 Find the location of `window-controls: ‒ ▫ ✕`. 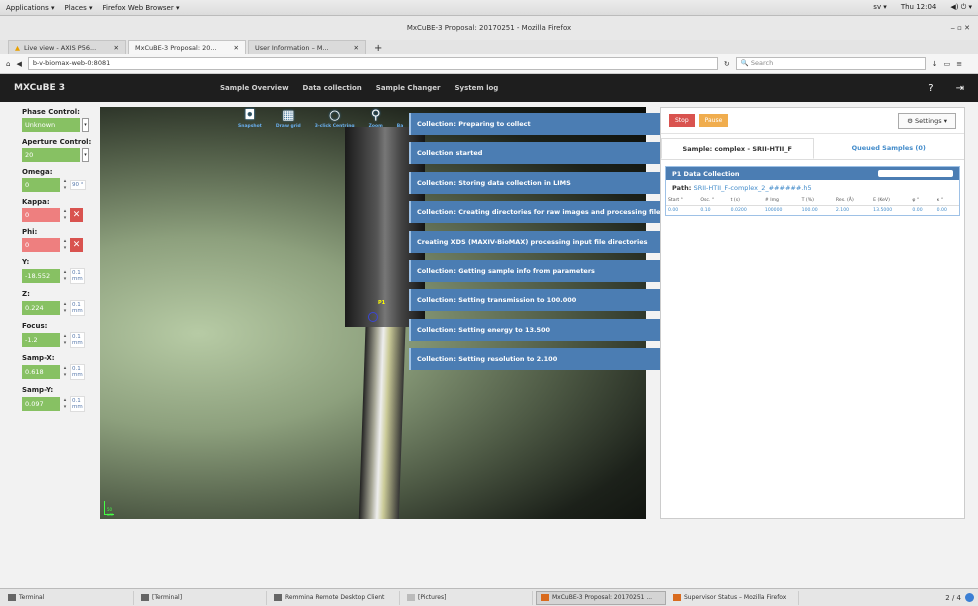

window-controls: ‒ ▫ ✕ is located at coordinates (960, 28).